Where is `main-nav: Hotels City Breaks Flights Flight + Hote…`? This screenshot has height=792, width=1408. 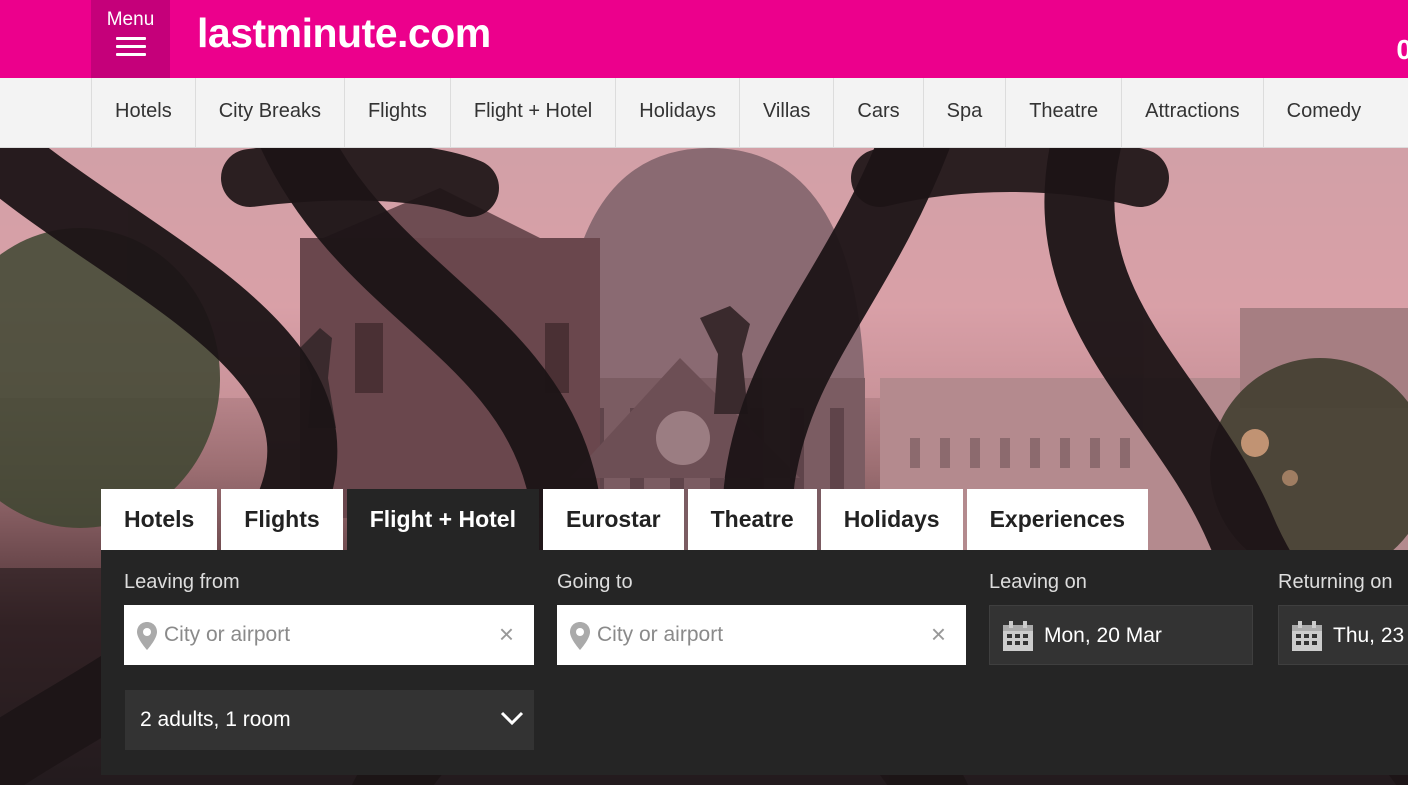
main-nav: Hotels City Breaks Flights Flight + Hote… is located at coordinates (704, 113).